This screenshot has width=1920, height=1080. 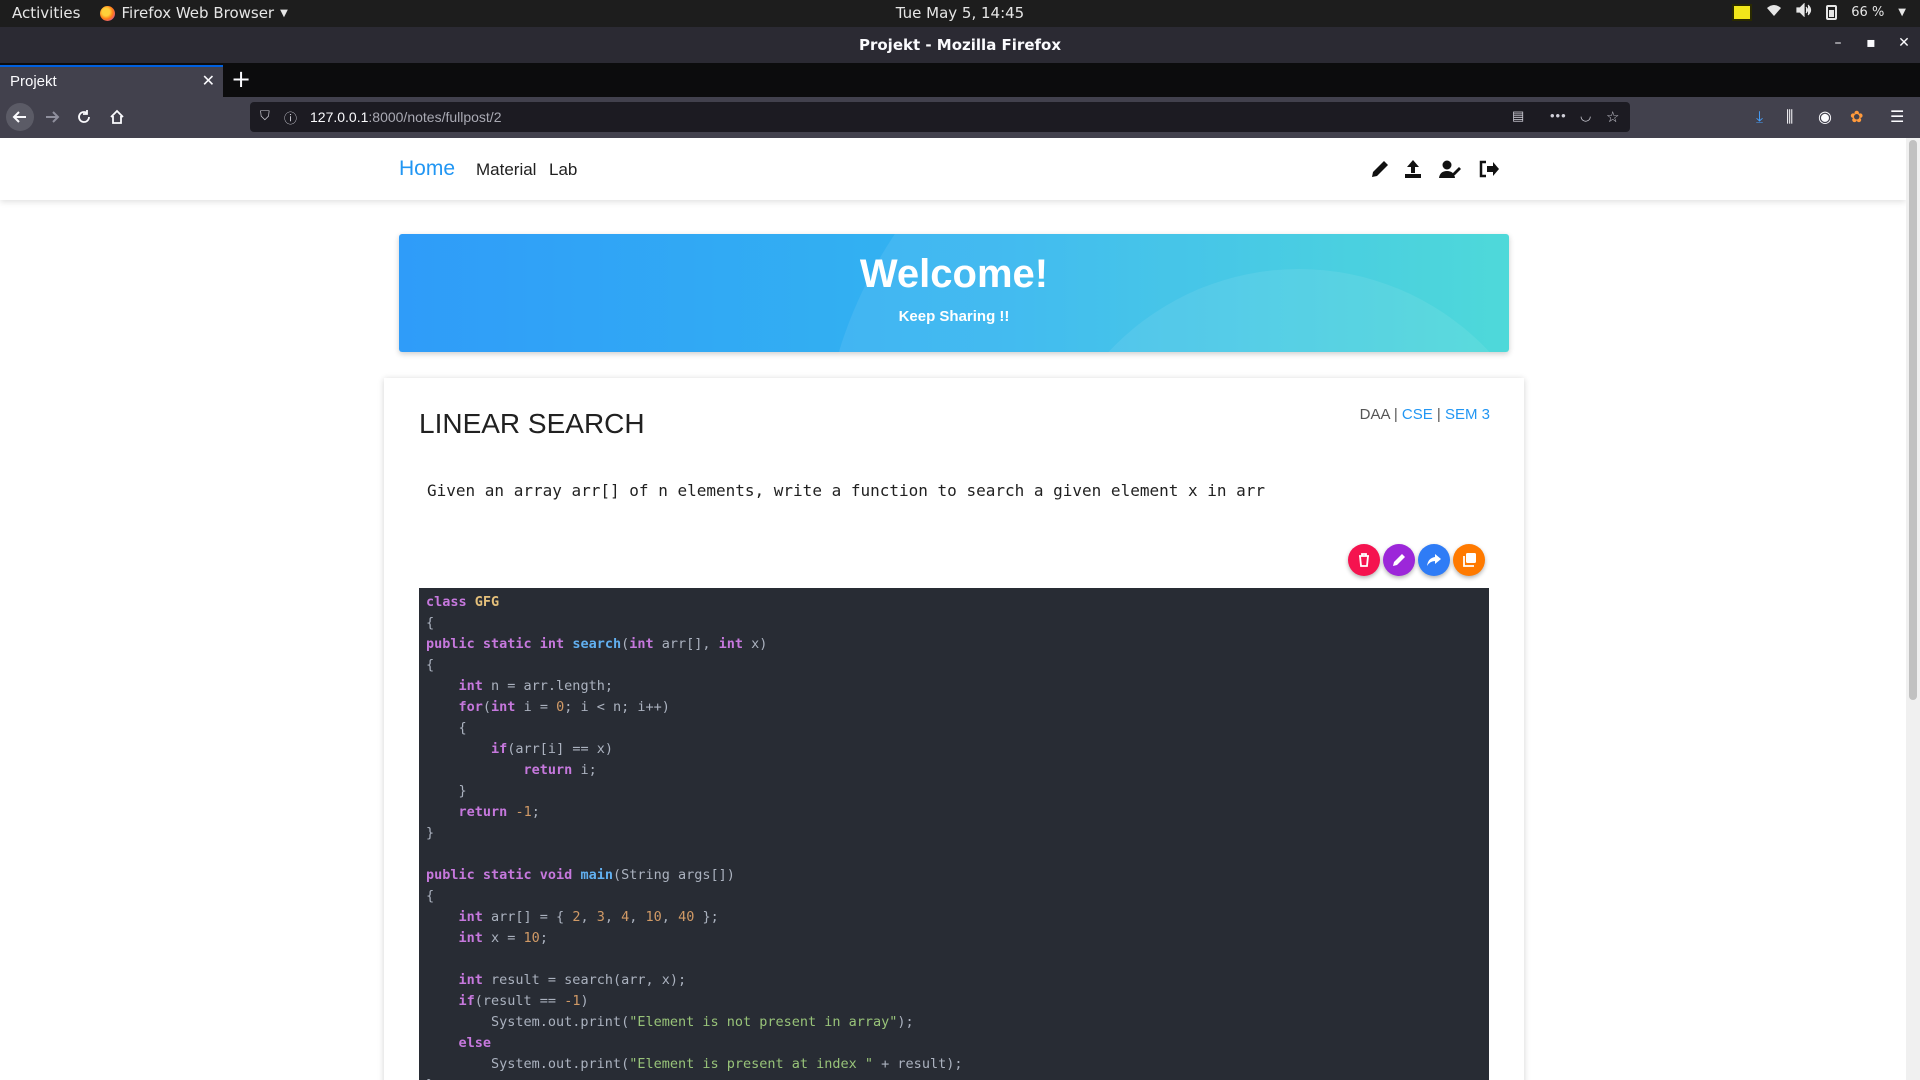 I want to click on info-icon: ⓘ, so click(x=290, y=117).